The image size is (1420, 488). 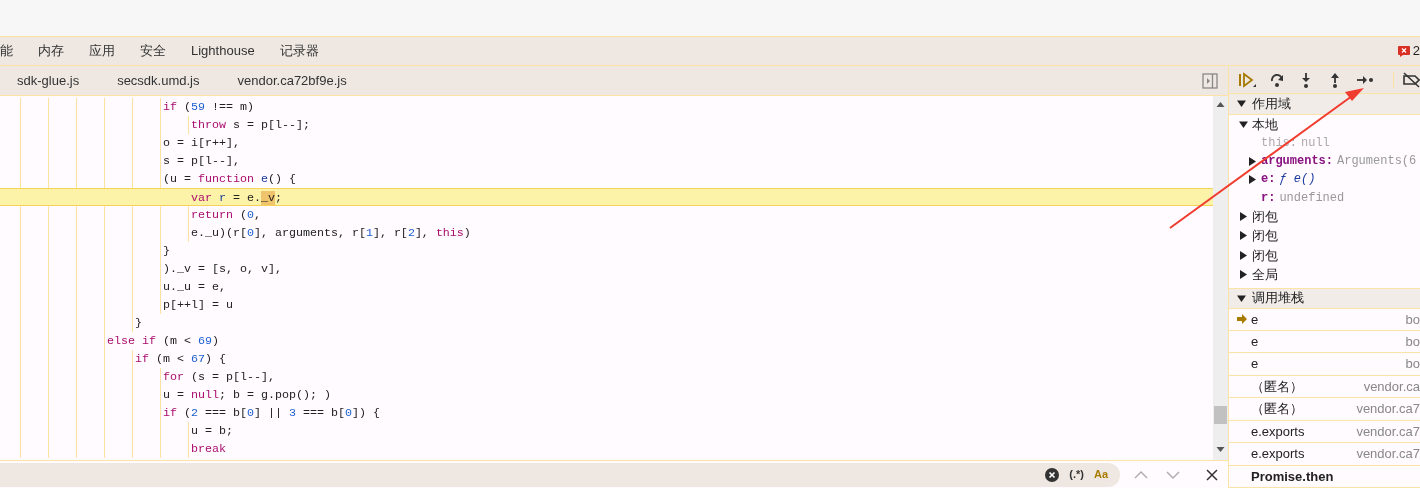 What do you see at coordinates (223, 51) in the screenshot?
I see `panel-tab: Lighthouse` at bounding box center [223, 51].